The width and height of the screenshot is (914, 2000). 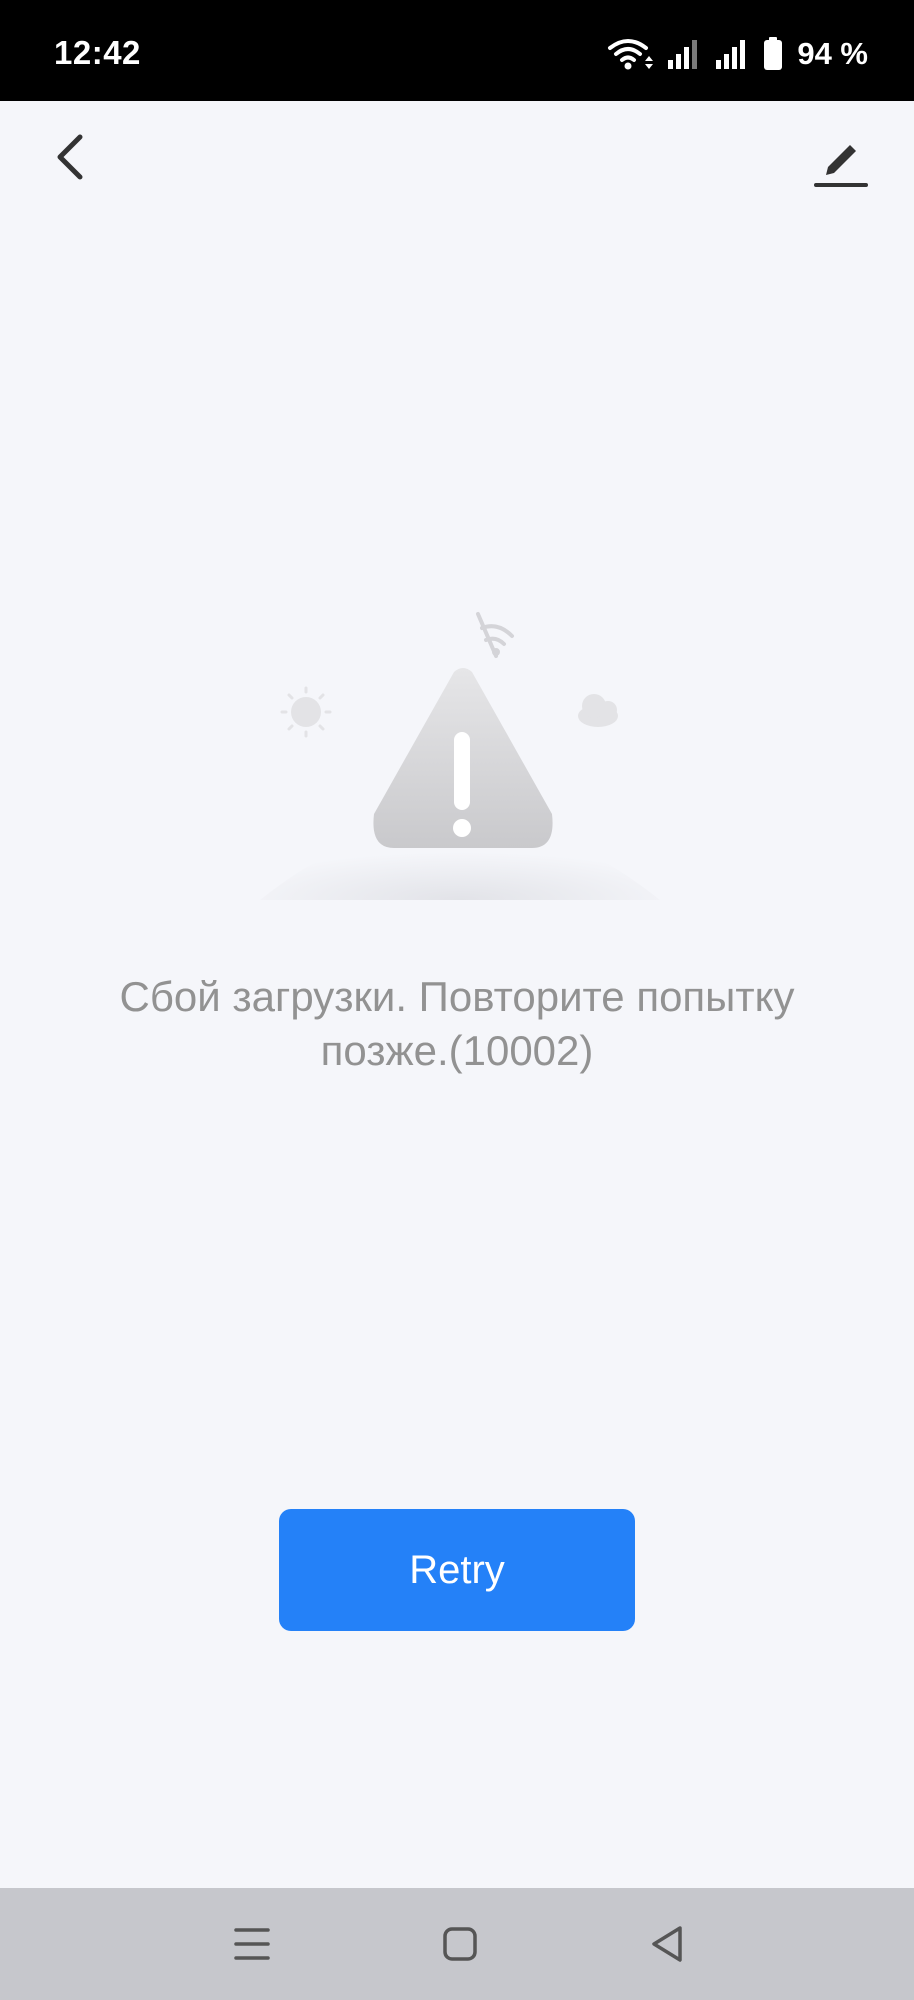 What do you see at coordinates (252, 1944) in the screenshot?
I see `menu-icon` at bounding box center [252, 1944].